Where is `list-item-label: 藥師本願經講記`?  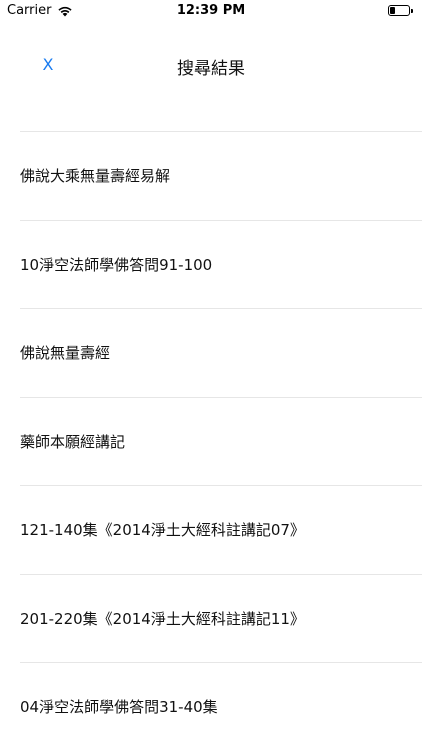 list-item-label: 藥師本願經講記 is located at coordinates (73, 441).